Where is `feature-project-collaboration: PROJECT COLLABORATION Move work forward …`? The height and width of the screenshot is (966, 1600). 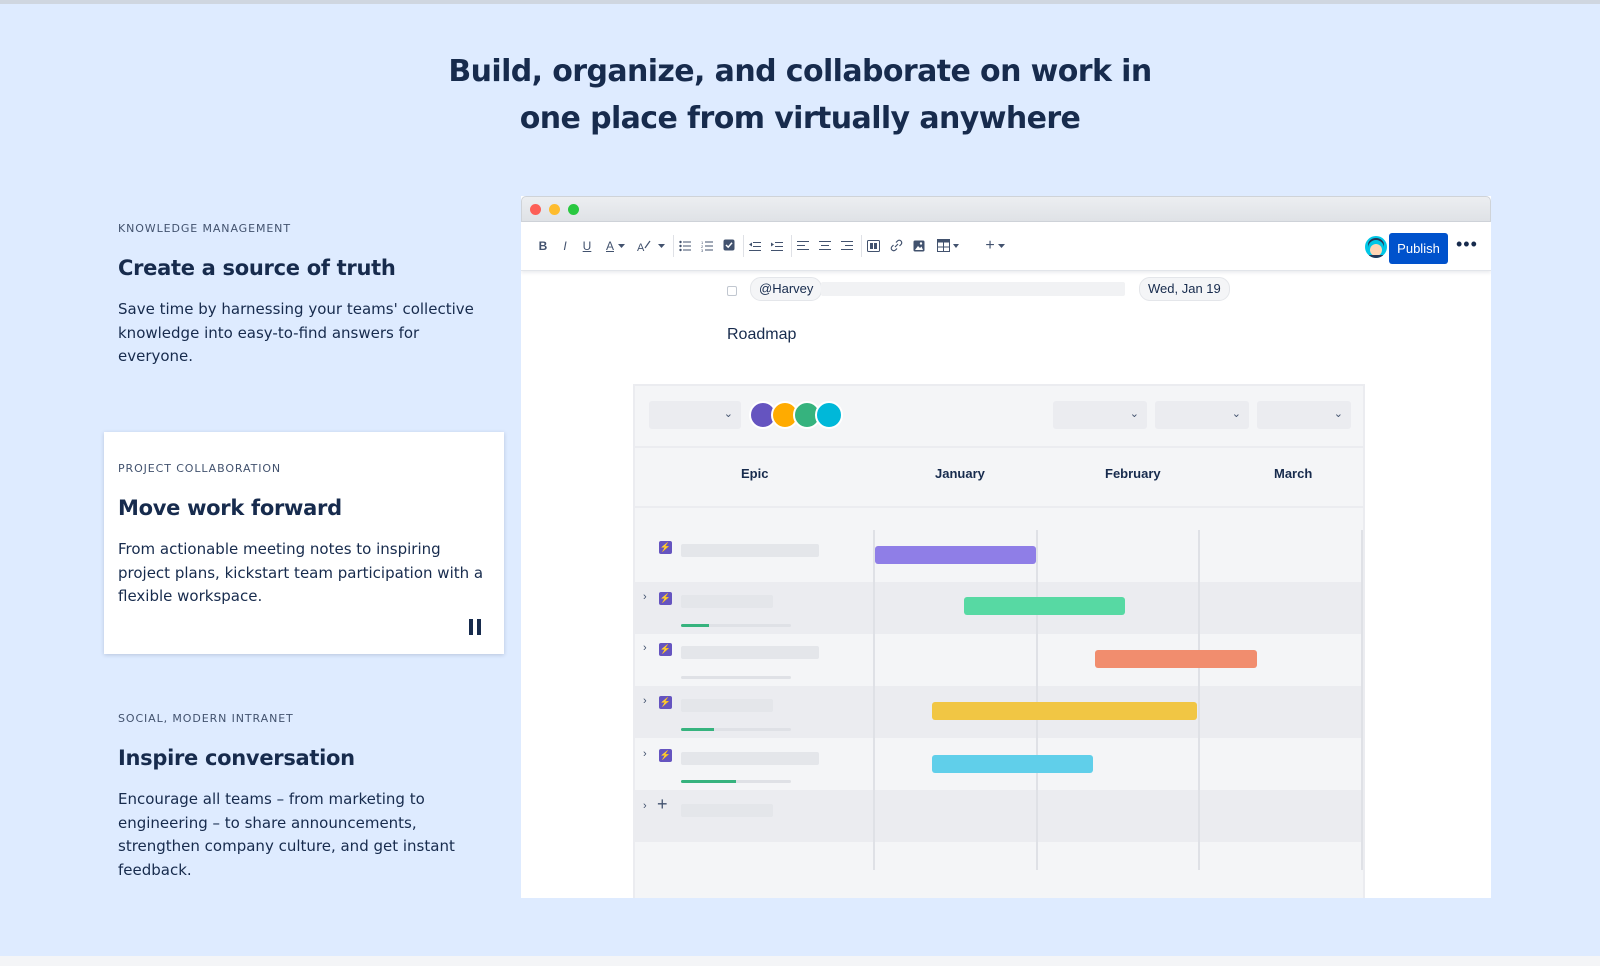
feature-project-collaboration: PROJECT COLLABORATION Move work forward … is located at coordinates (304, 543).